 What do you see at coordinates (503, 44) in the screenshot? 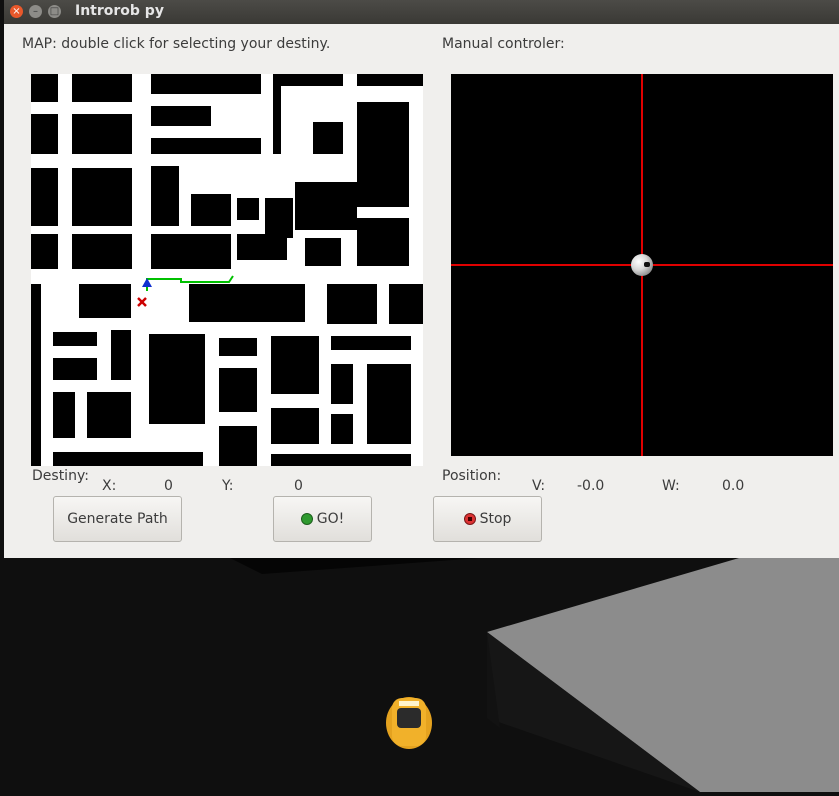
I see `controller-label: Manual controler:` at bounding box center [503, 44].